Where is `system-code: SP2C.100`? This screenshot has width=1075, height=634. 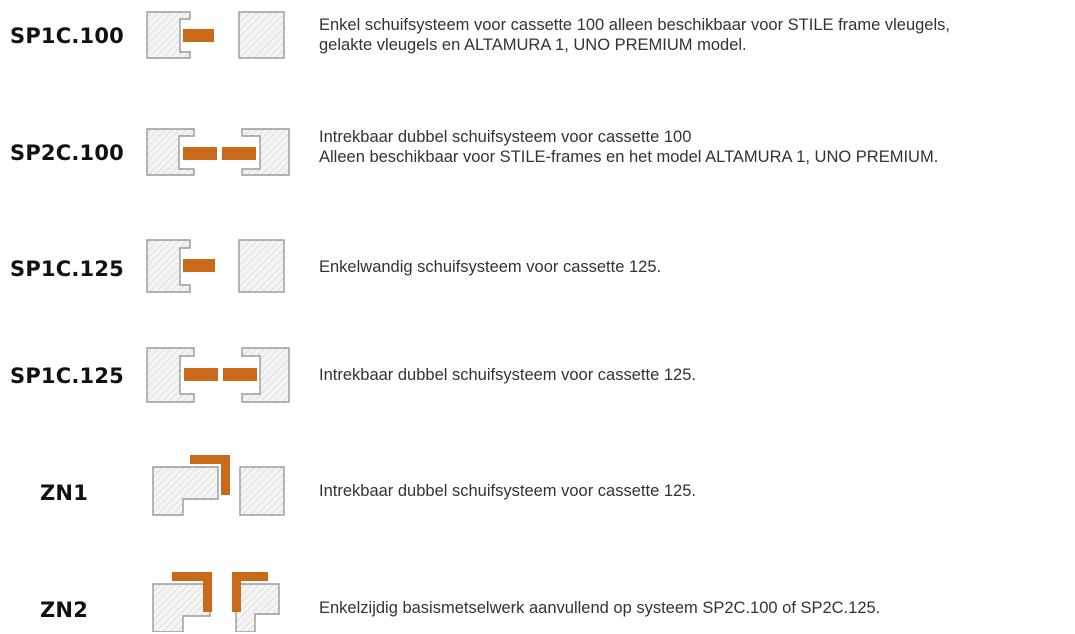
system-code: SP2C.100 is located at coordinates (67, 153).